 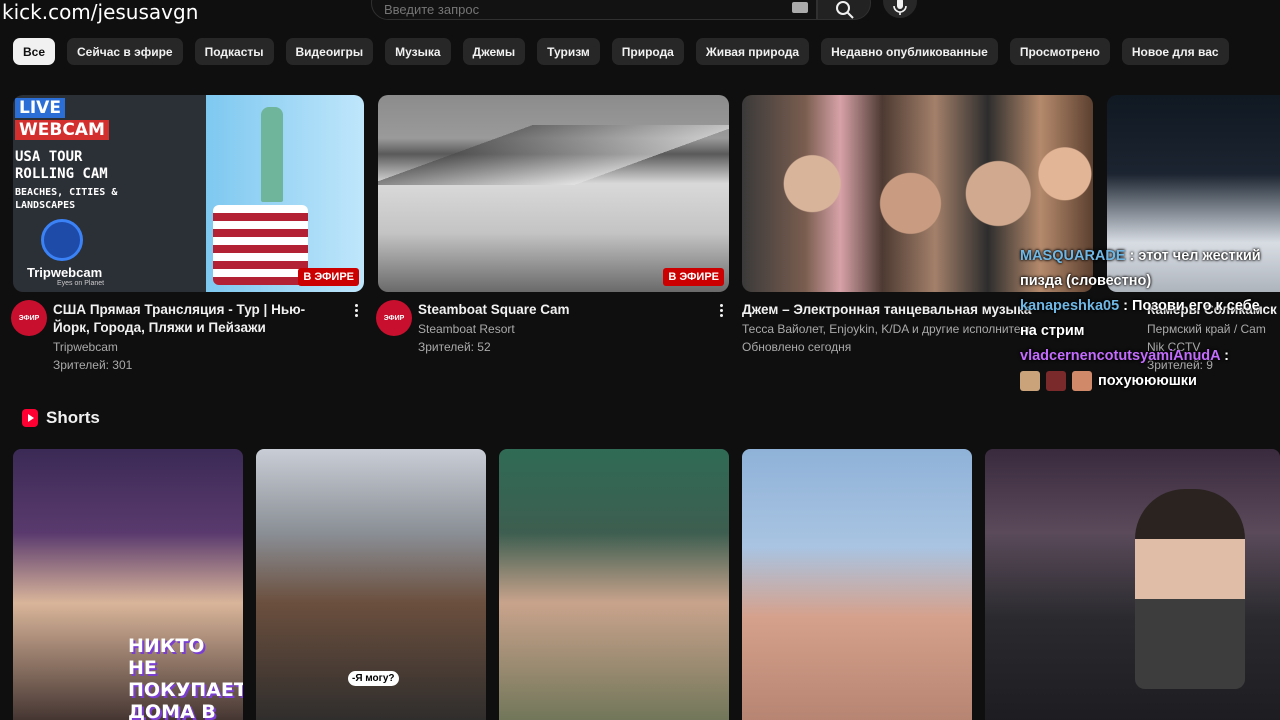 What do you see at coordinates (125, 51) in the screenshot?
I see `chip-live: Сейчас в эфире` at bounding box center [125, 51].